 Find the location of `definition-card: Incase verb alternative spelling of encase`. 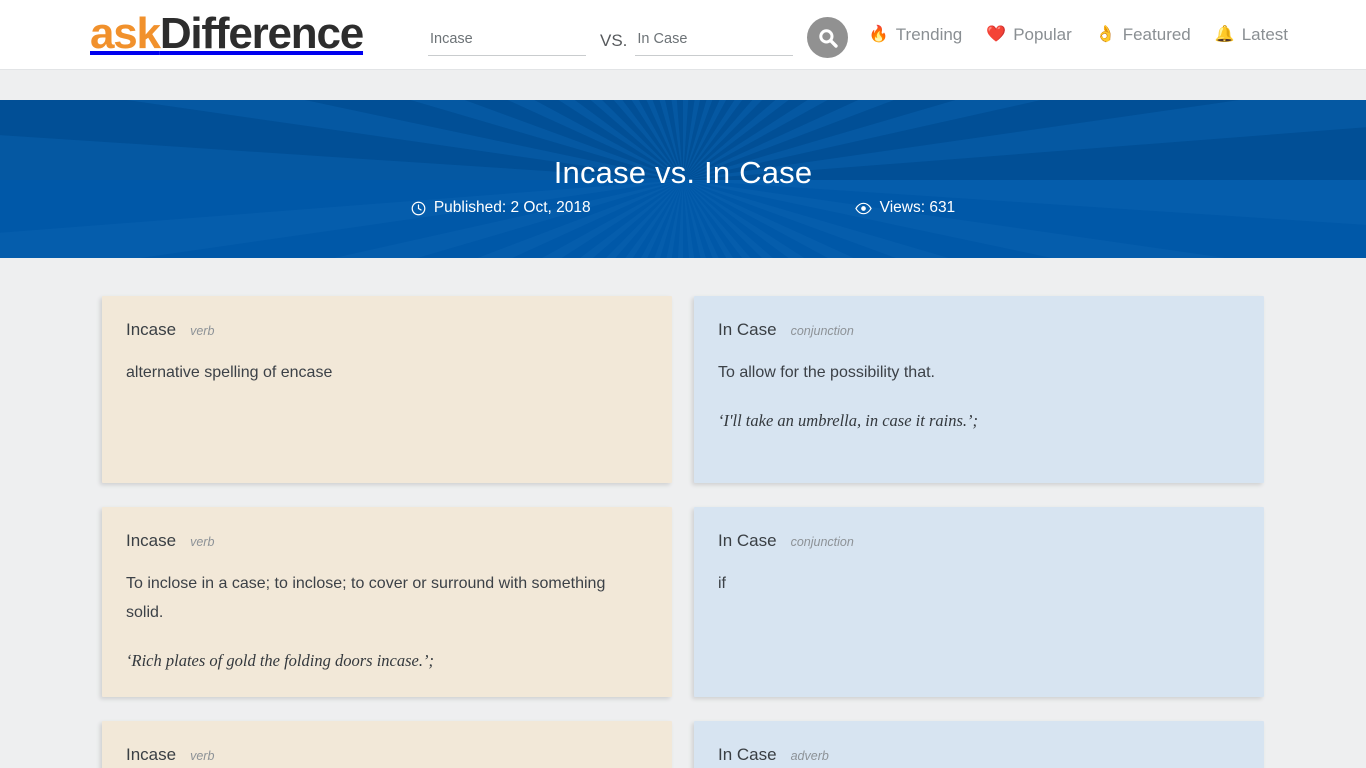

definition-card: Incase verb alternative spelling of encase is located at coordinates (387, 389).